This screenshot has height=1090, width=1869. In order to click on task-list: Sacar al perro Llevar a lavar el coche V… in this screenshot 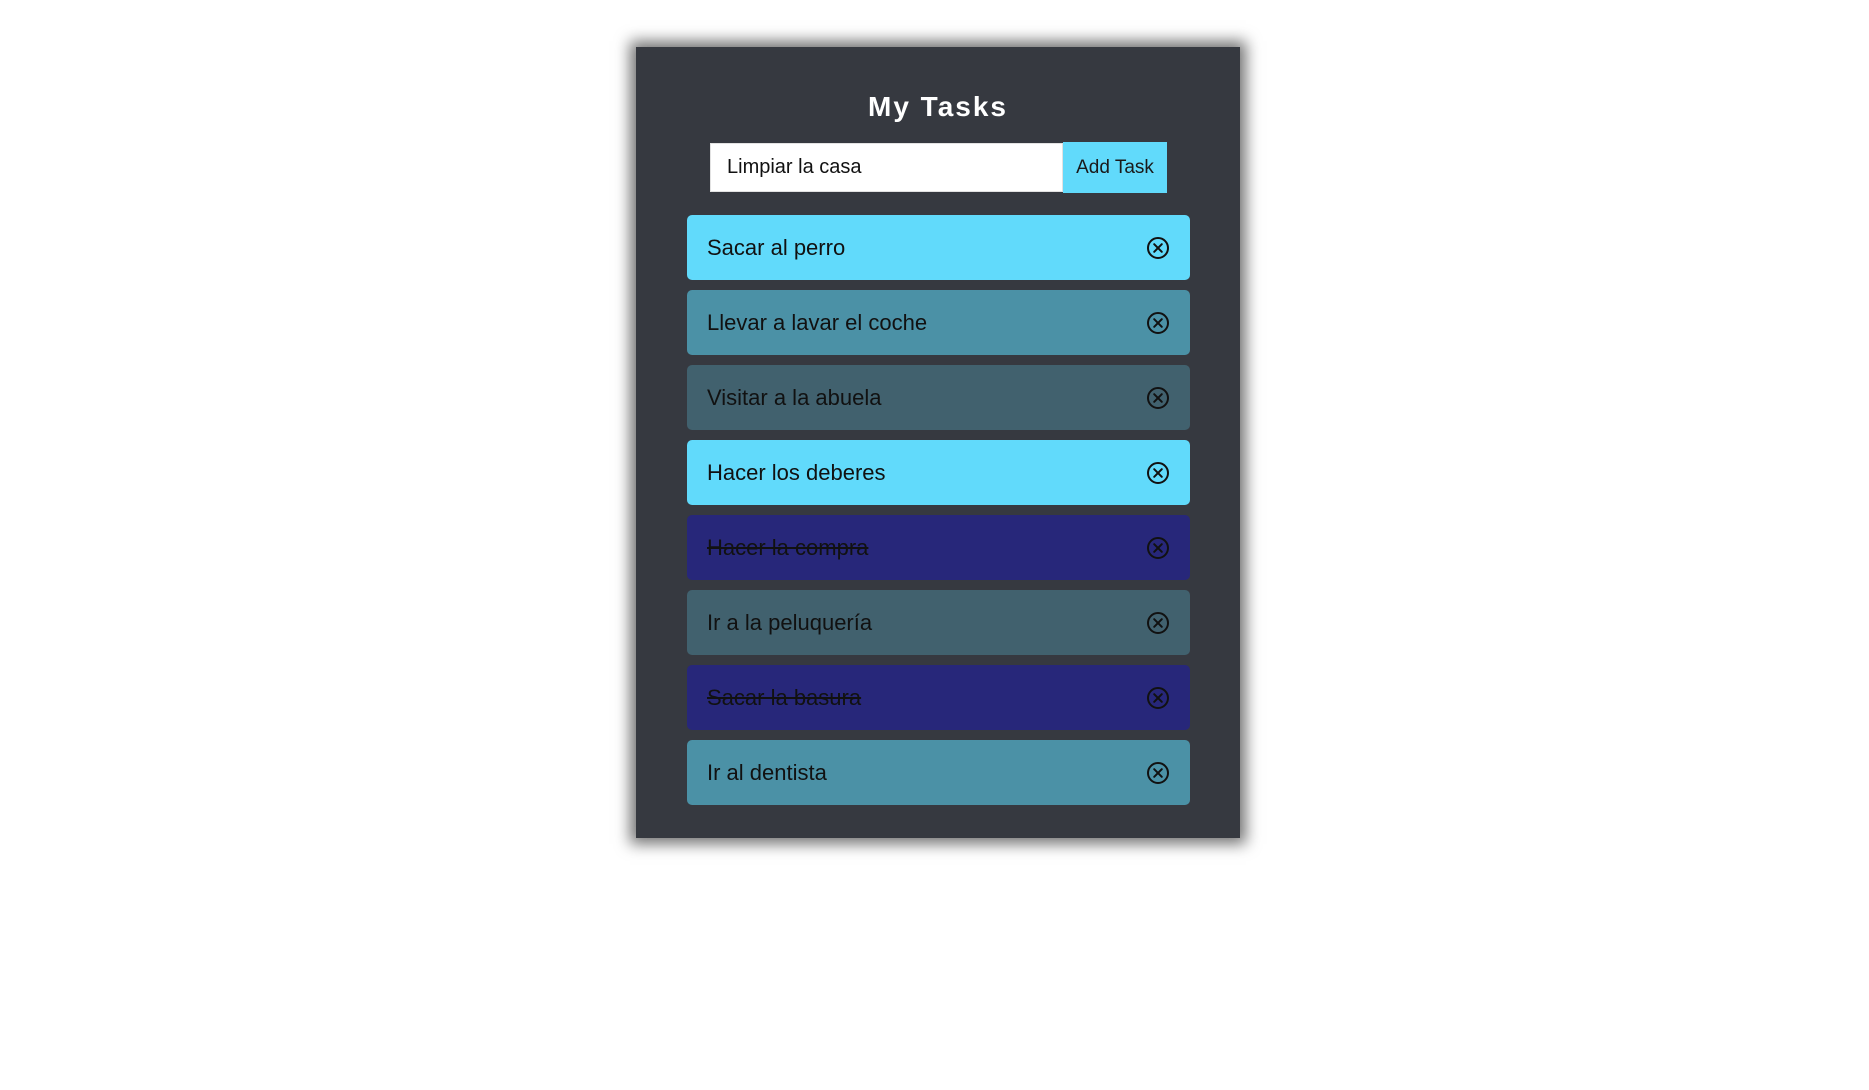, I will do `click(938, 515)`.